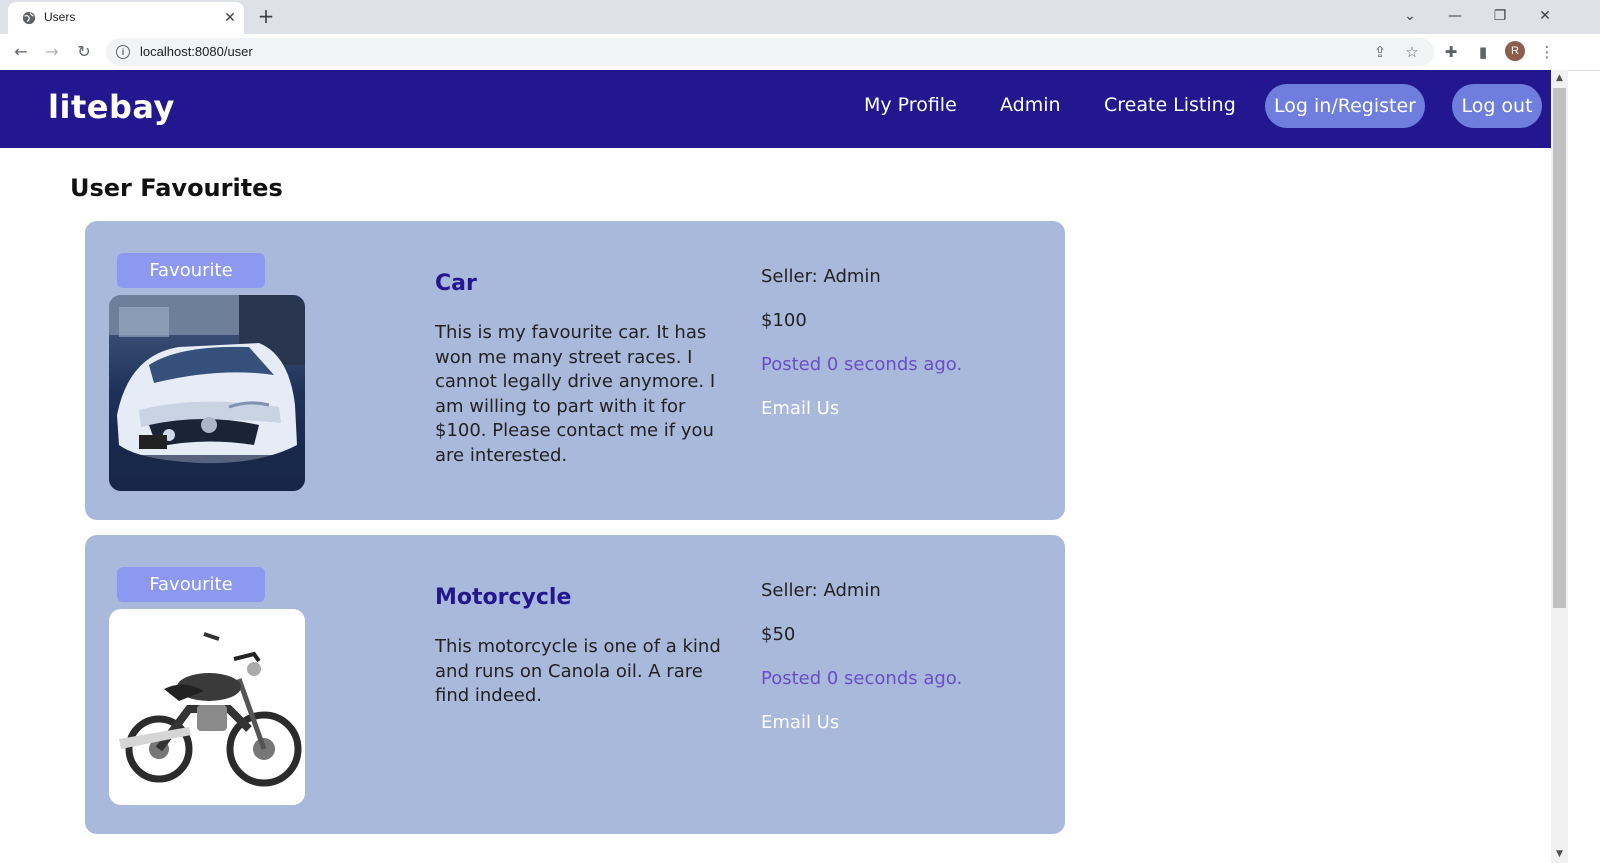  I want to click on restore-icon: ❐, so click(1500, 16).